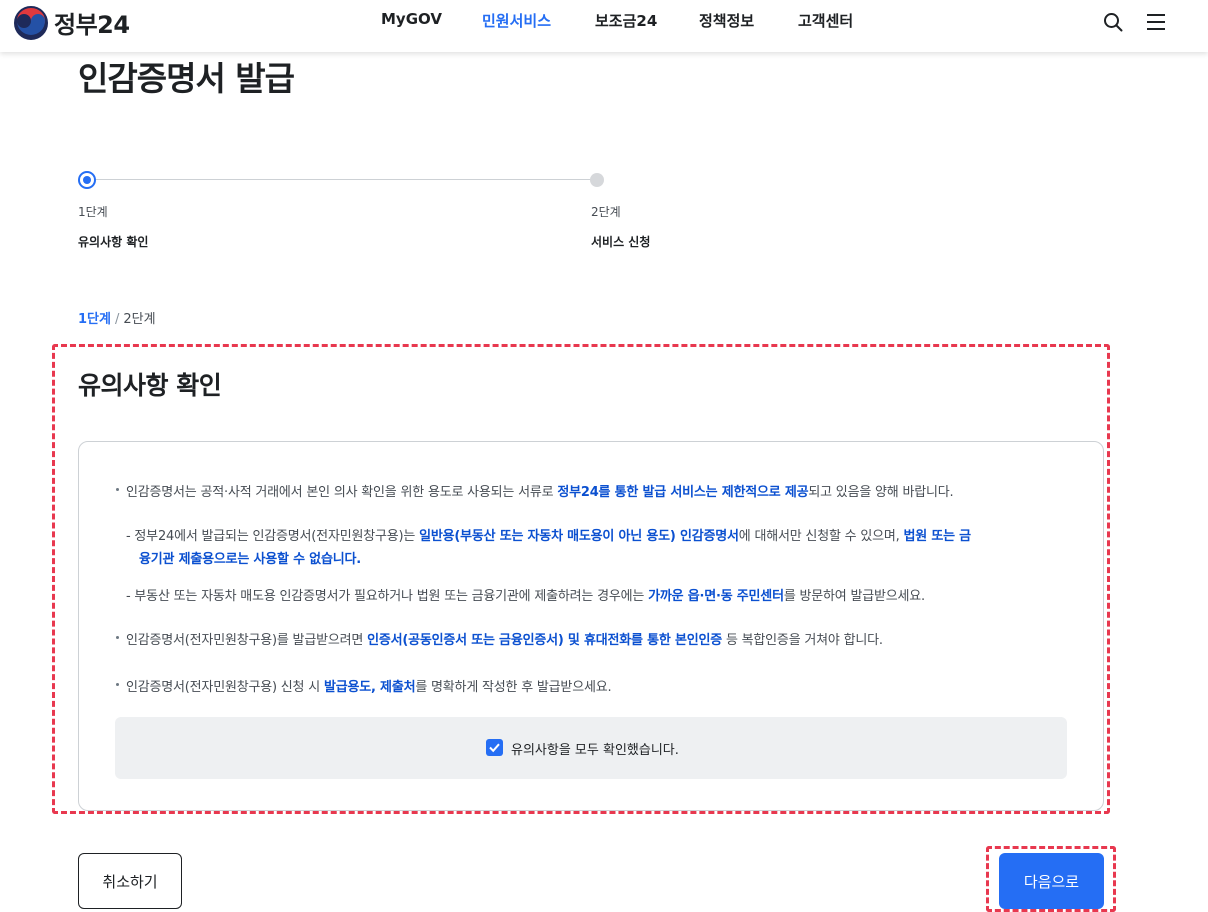 This screenshot has height=912, width=1208. What do you see at coordinates (597, 180) in the screenshot?
I see `step-2-indicator` at bounding box center [597, 180].